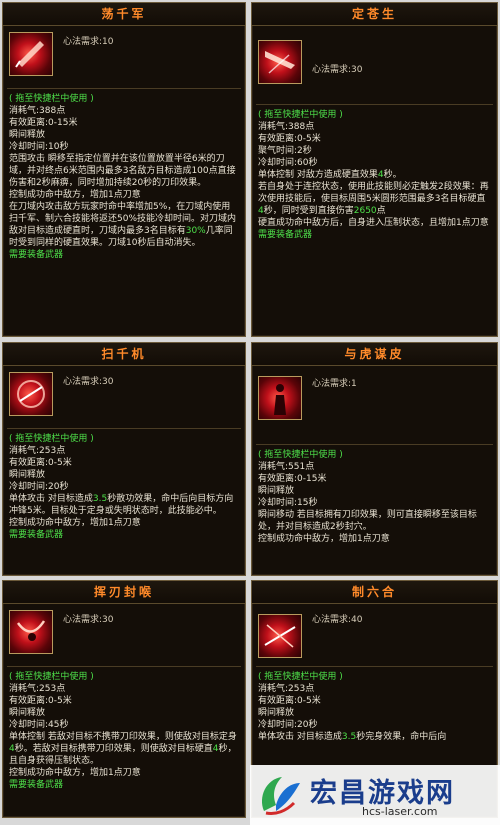 This screenshot has width=500, height=825. I want to click on skill-description: 瞬间移动 若目标拥有刀印效果，则可直接瞬移至该目标处，并对目标造成2秒封穴。, so click(367, 521).